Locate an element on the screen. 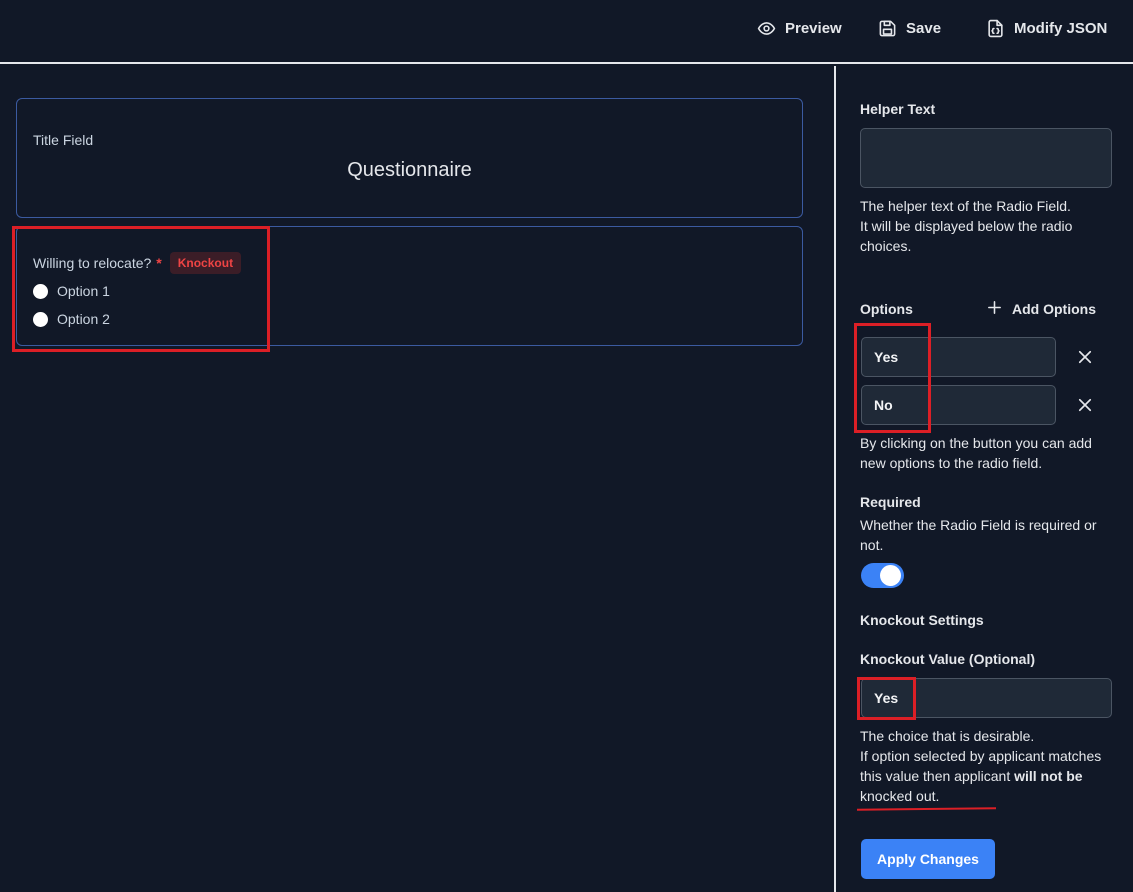 The width and height of the screenshot is (1133, 892). modify-json-button: Modify JSON is located at coordinates (1046, 28).